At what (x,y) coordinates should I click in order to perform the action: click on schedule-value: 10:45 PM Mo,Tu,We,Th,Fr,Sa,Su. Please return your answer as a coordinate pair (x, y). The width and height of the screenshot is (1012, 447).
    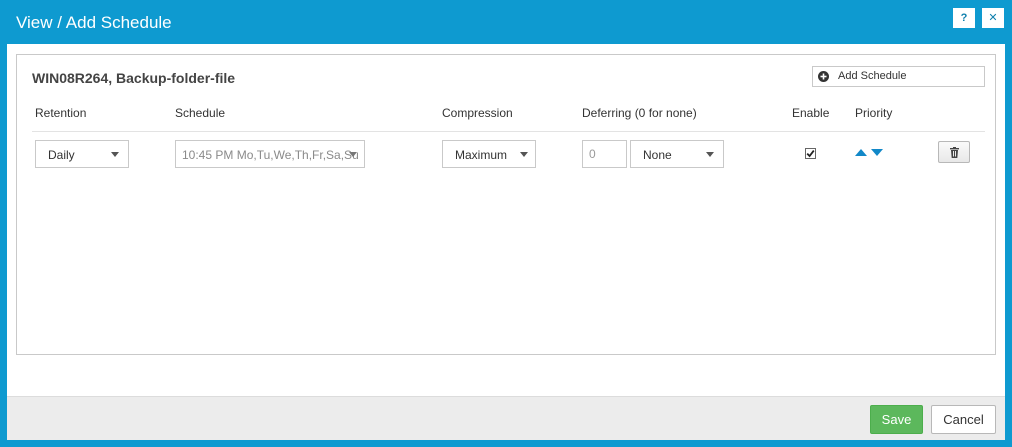
    Looking at the image, I should click on (270, 155).